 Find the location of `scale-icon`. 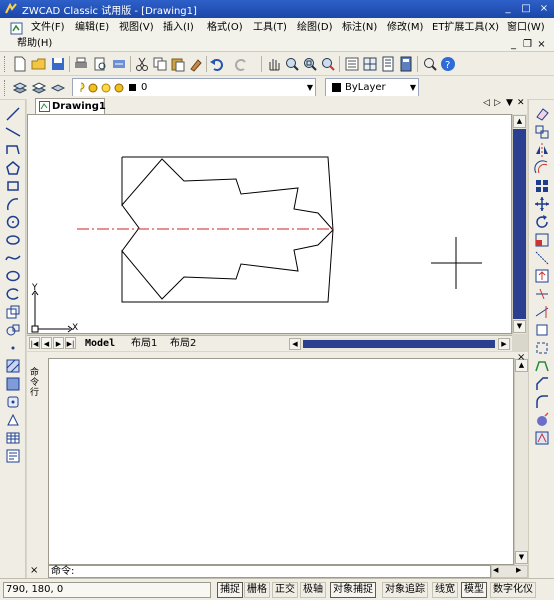

scale-icon is located at coordinates (542, 240).